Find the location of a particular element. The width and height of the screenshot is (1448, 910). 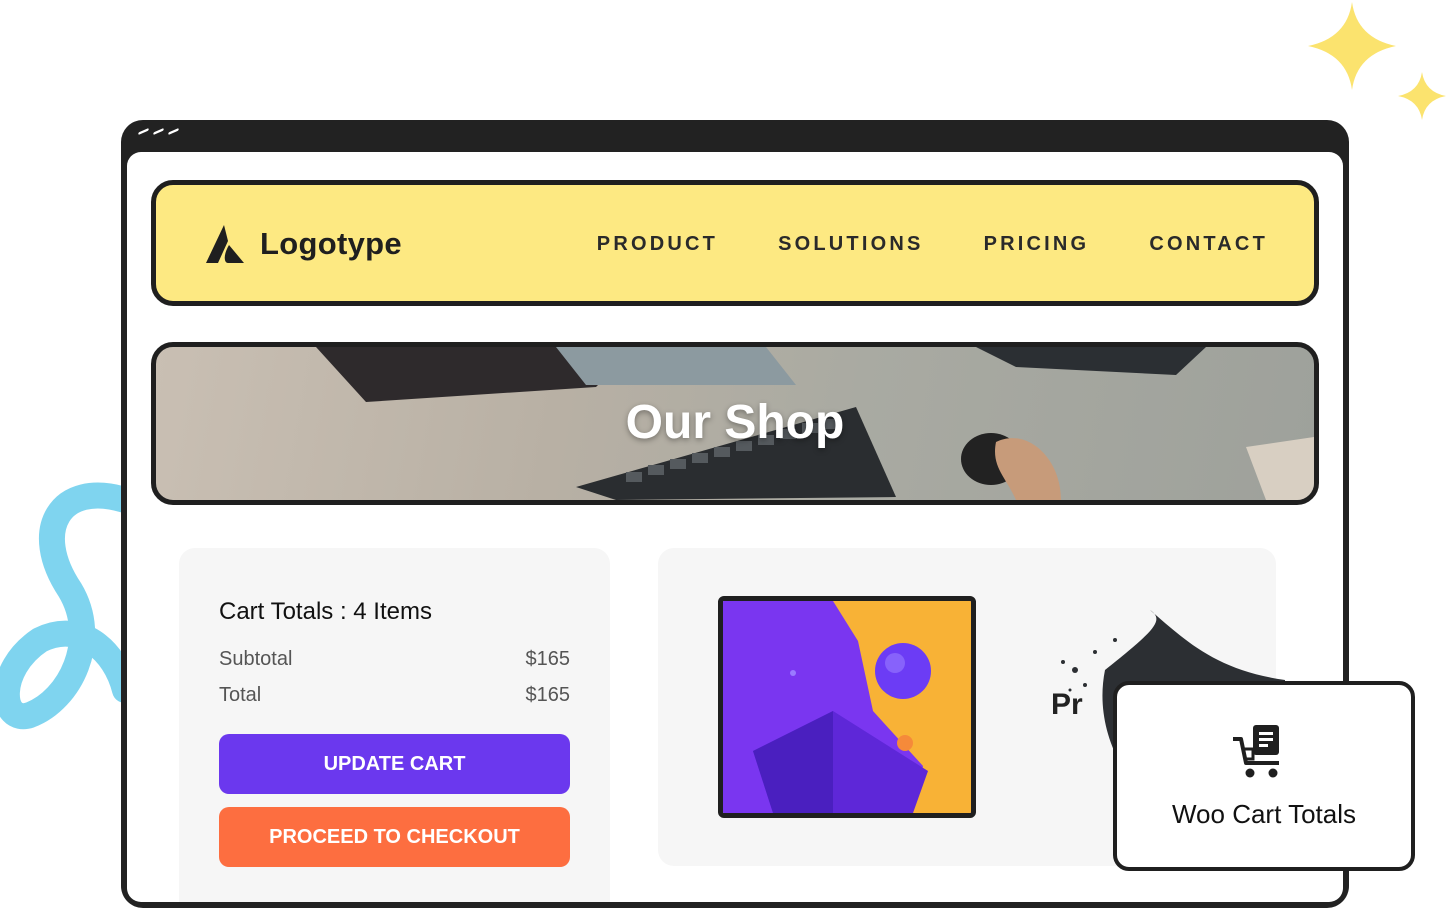

large-sparkle-icon is located at coordinates (1352, 46).